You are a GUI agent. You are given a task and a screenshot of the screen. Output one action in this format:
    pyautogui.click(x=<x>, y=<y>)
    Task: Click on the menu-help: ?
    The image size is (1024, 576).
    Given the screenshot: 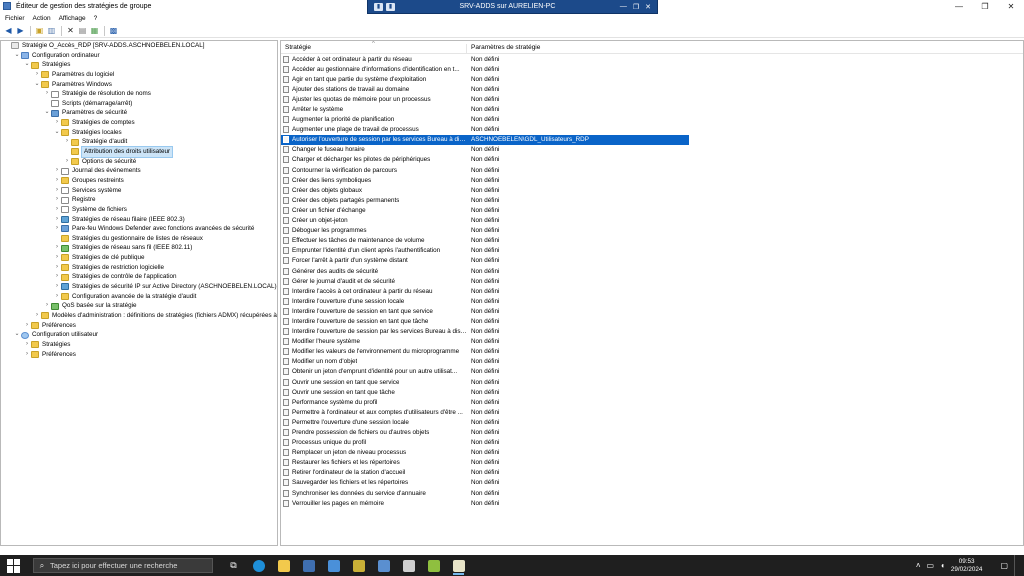 What is the action you would take?
    pyautogui.click(x=96, y=18)
    